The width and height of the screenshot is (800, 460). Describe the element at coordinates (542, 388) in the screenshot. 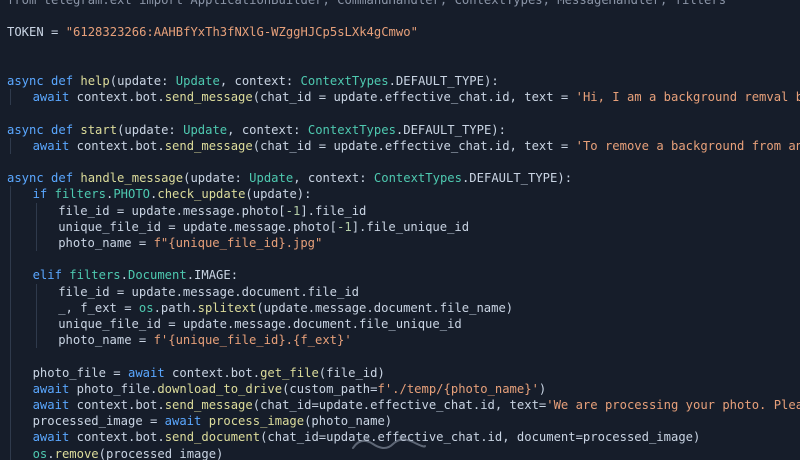

I see `code-token: )` at that location.